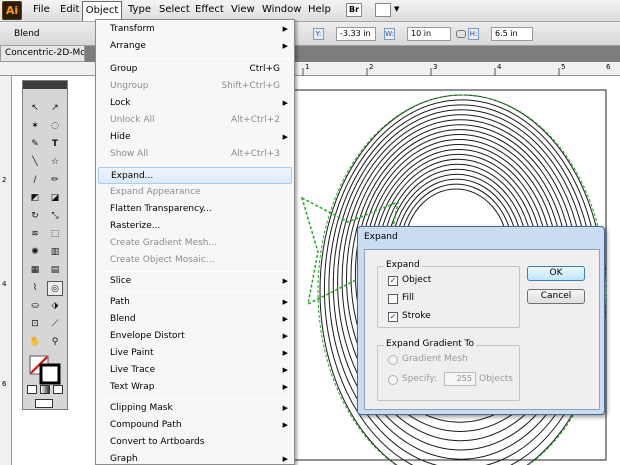 This screenshot has width=620, height=465. Describe the element at coordinates (281, 9) in the screenshot. I see `menu-window: Window` at that location.